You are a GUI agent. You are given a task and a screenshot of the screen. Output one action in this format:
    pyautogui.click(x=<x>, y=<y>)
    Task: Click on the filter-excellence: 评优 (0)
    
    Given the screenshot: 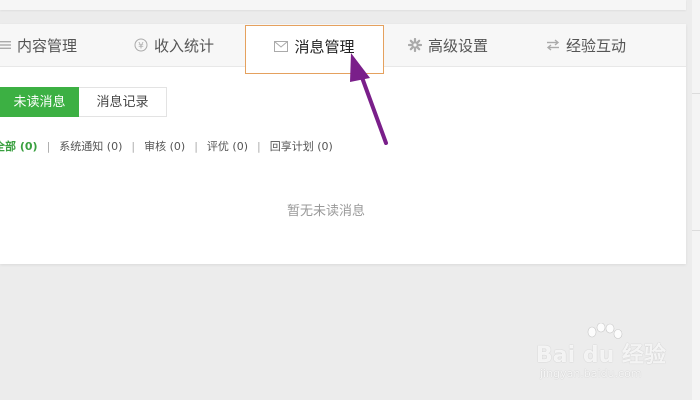 What is the action you would take?
    pyautogui.click(x=227, y=146)
    